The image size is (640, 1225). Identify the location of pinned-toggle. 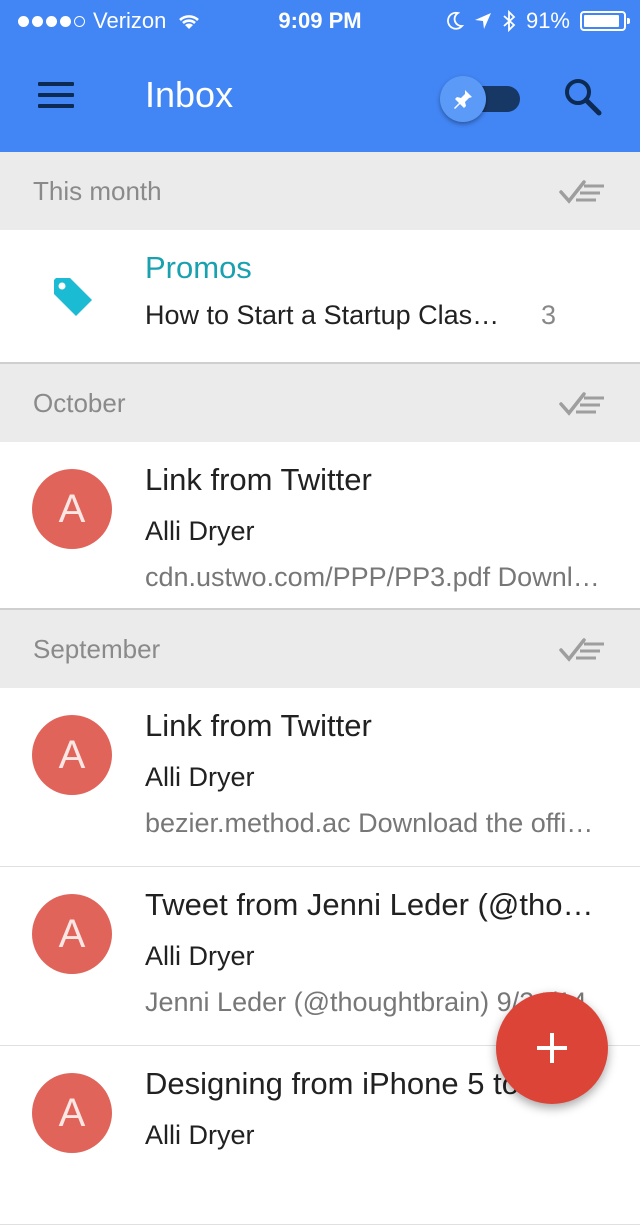
(481, 99).